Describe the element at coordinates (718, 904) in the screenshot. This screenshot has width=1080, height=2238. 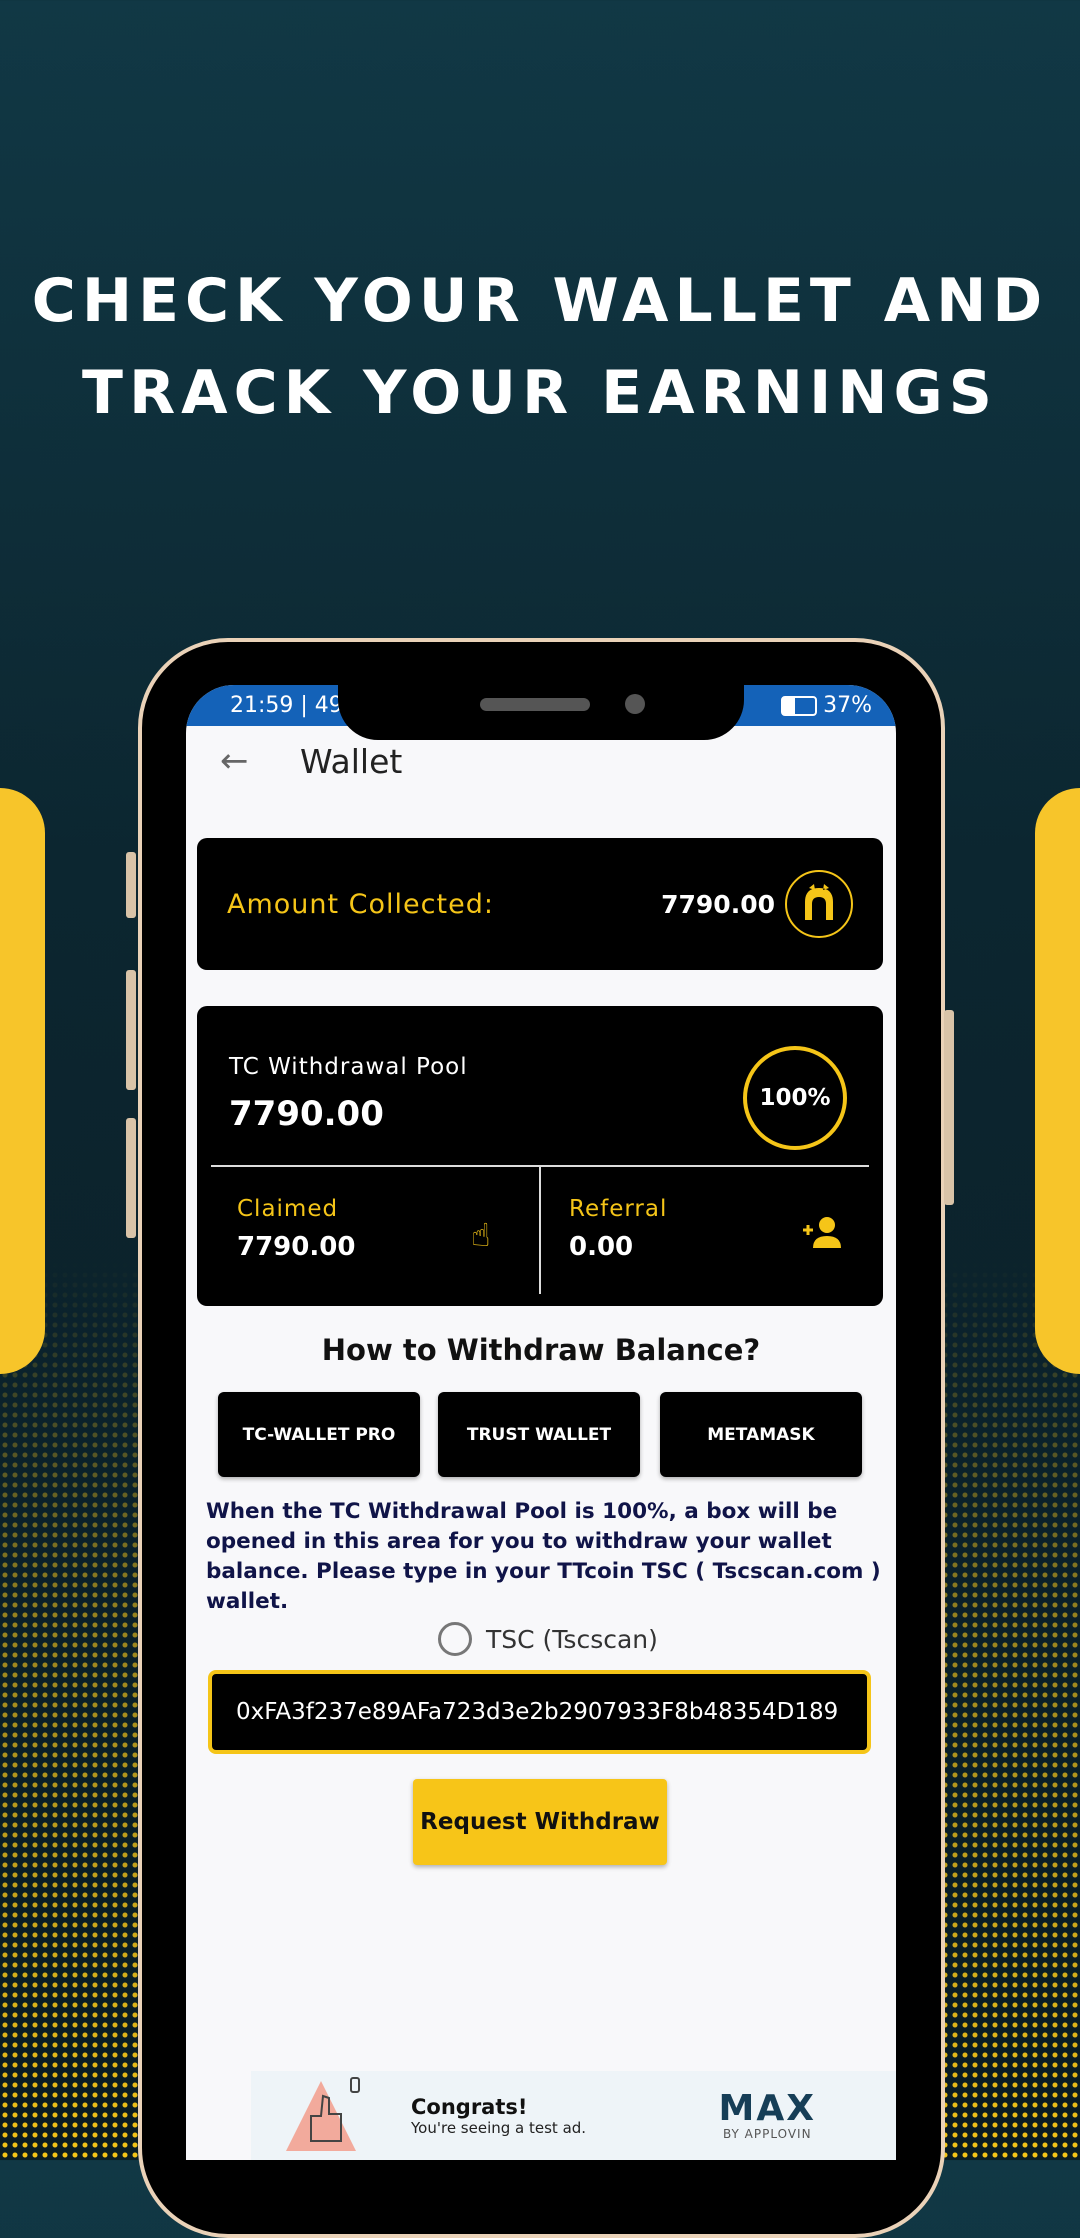
I see `amount-value: 7790.00` at that location.